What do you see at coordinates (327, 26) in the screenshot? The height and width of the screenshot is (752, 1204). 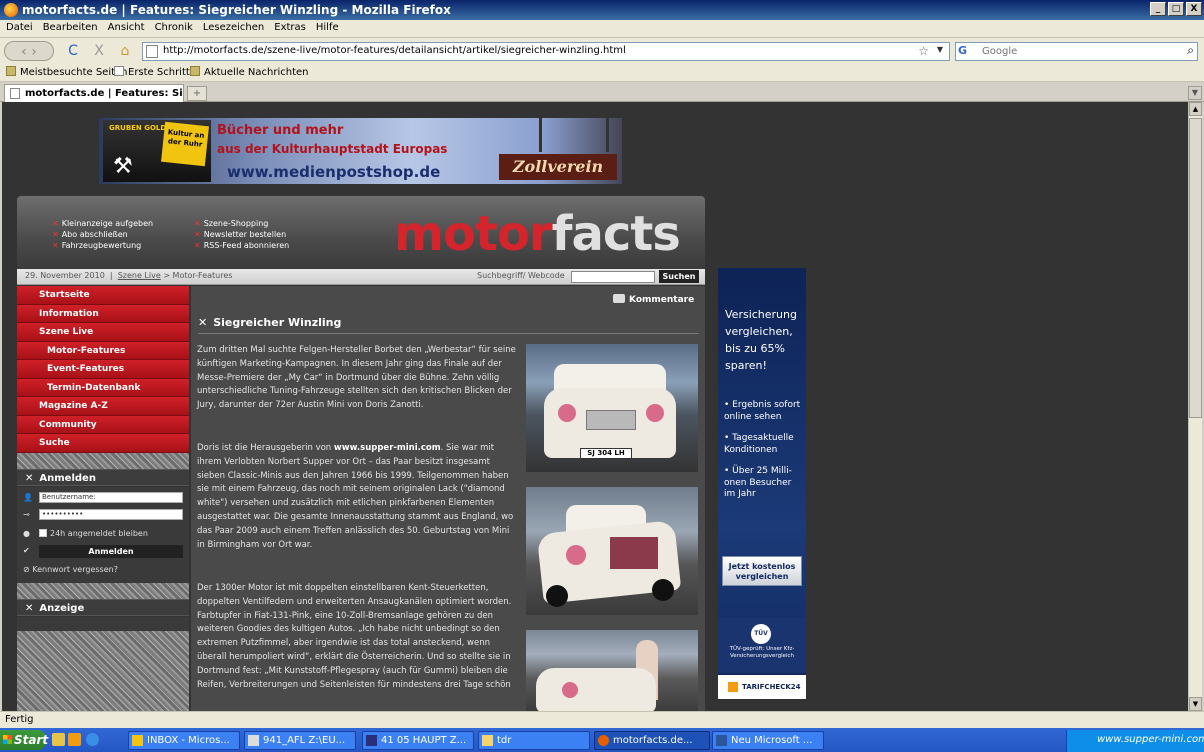 I see `menu-hilfe: Hilfe` at bounding box center [327, 26].